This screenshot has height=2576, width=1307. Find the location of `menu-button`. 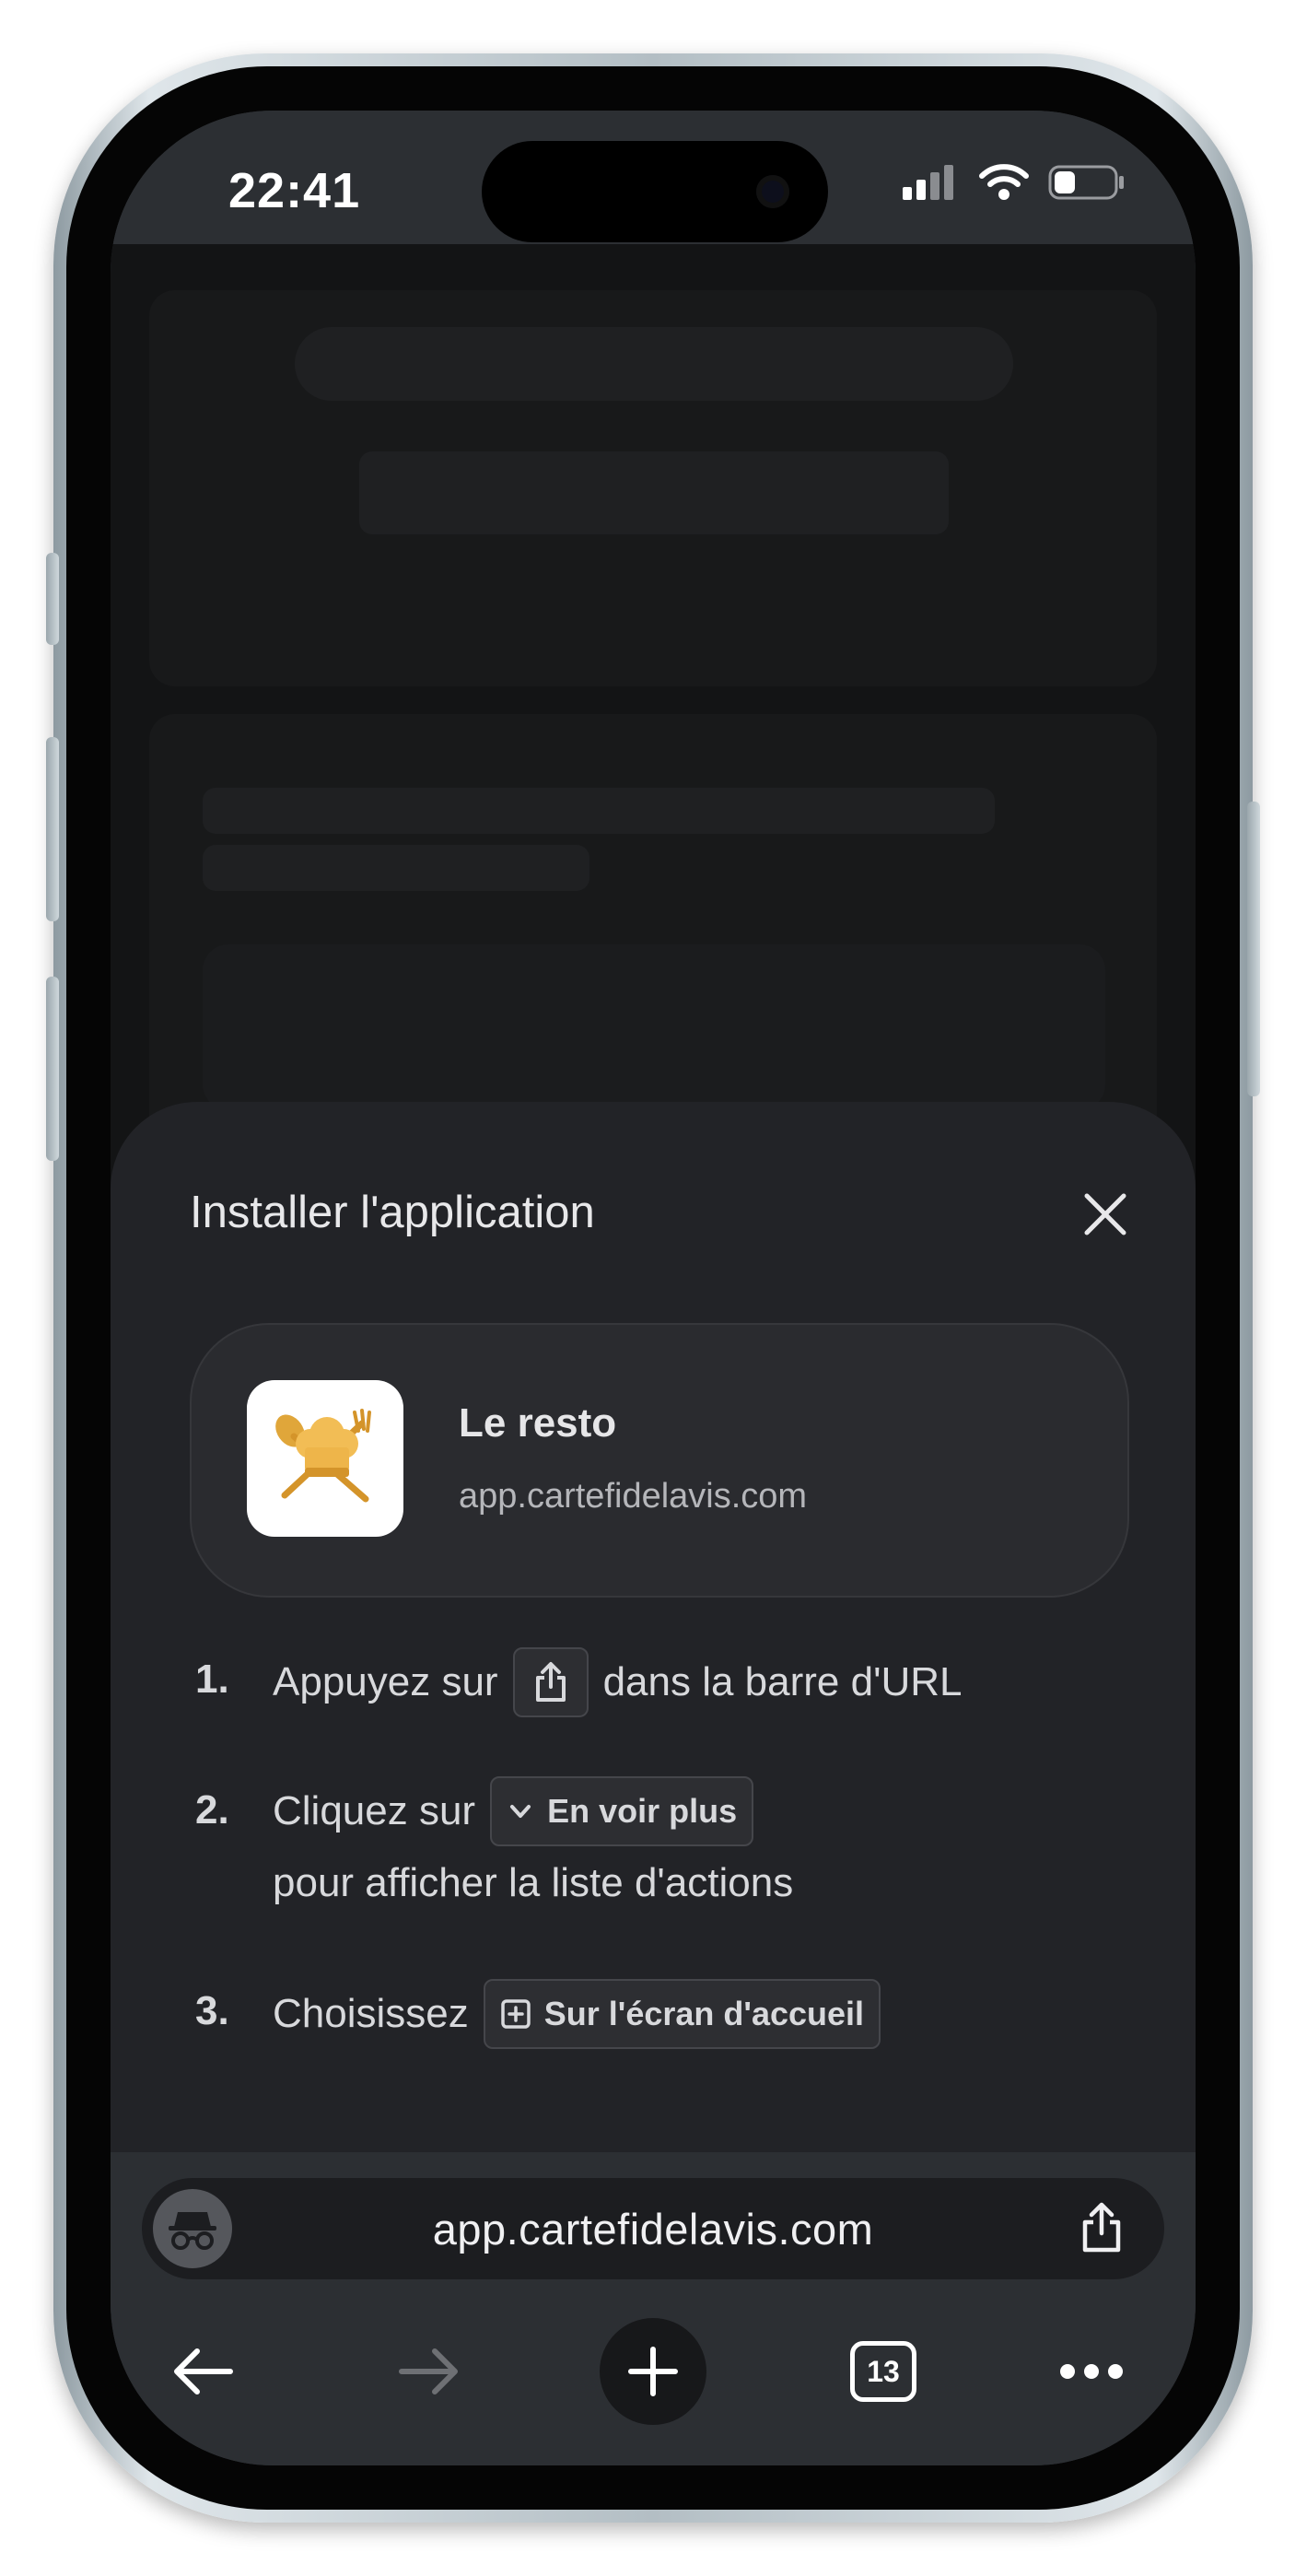

menu-button is located at coordinates (1091, 2371).